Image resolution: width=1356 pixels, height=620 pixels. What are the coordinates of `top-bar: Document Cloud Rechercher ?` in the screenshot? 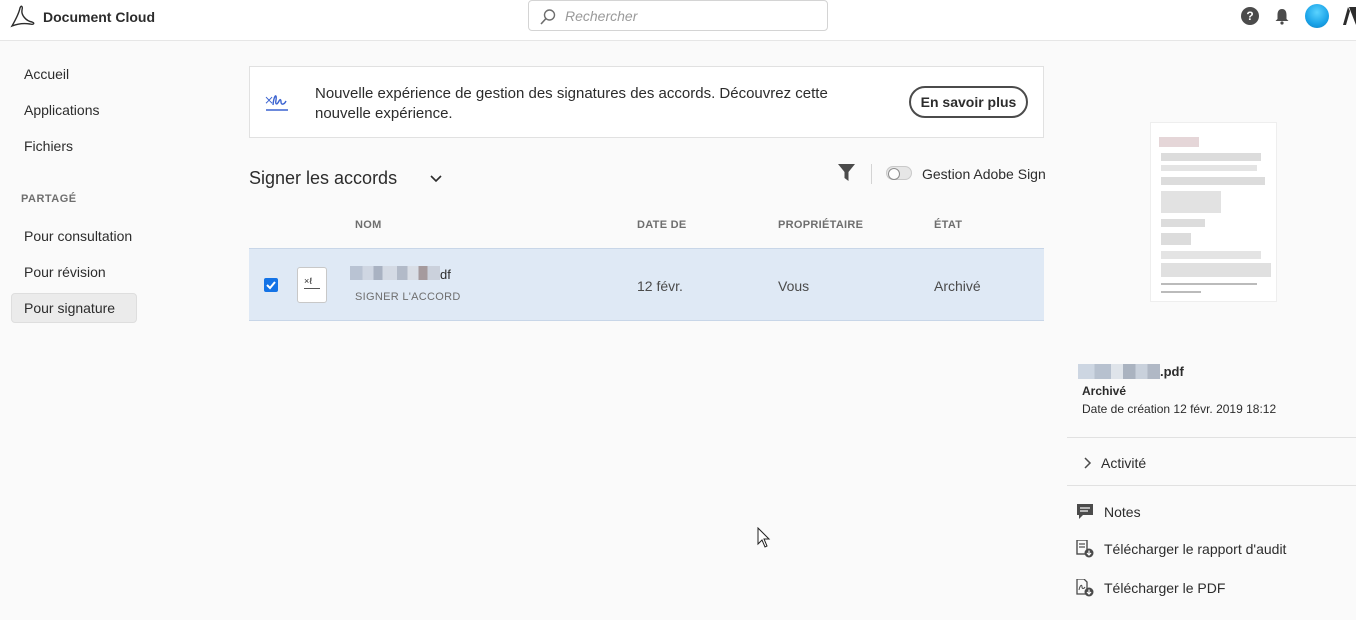 It's located at (678, 20).